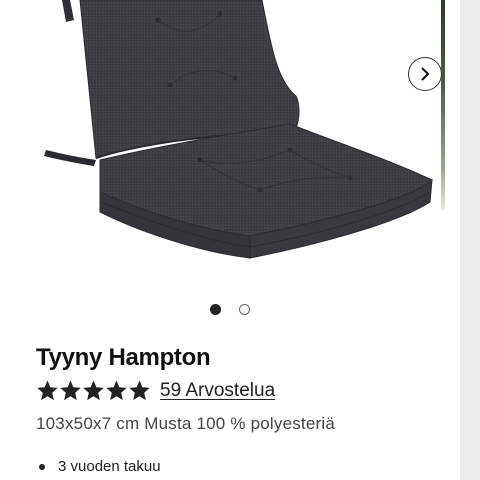 The height and width of the screenshot is (480, 480). I want to click on feature-text: 3 vuoden takuu, so click(109, 466).